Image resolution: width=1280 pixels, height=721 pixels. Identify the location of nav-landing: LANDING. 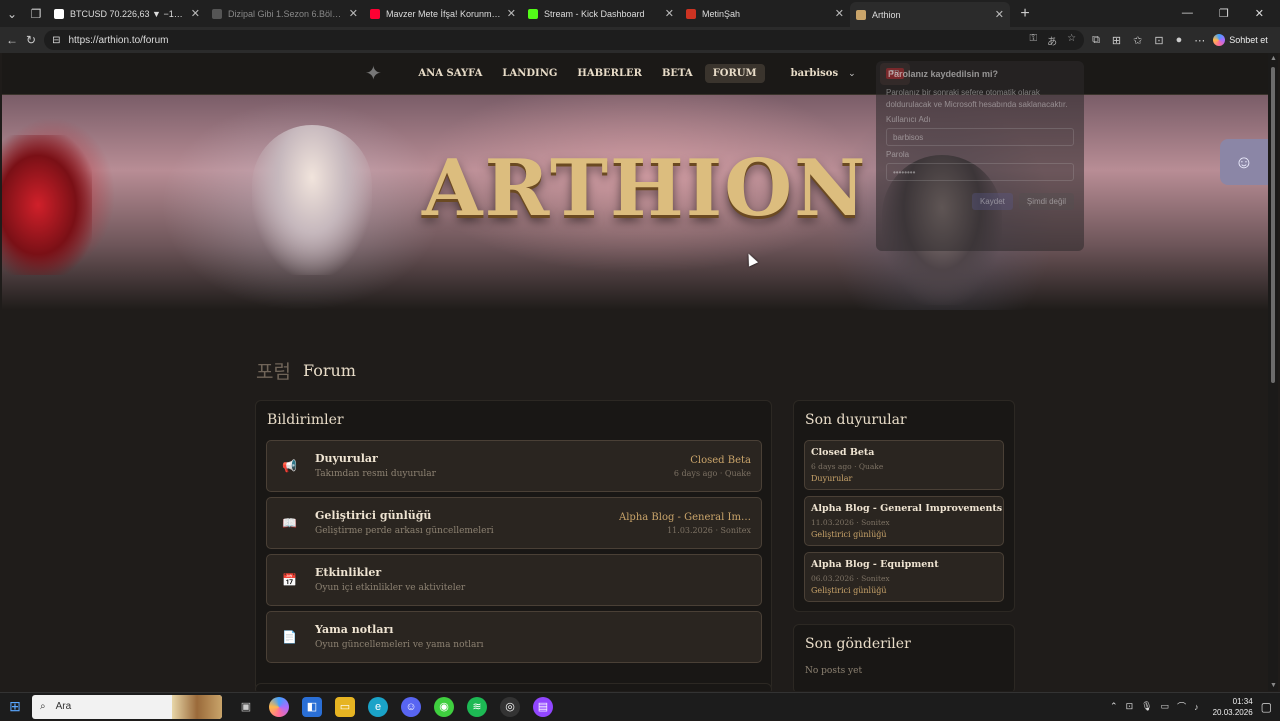
(529, 73).